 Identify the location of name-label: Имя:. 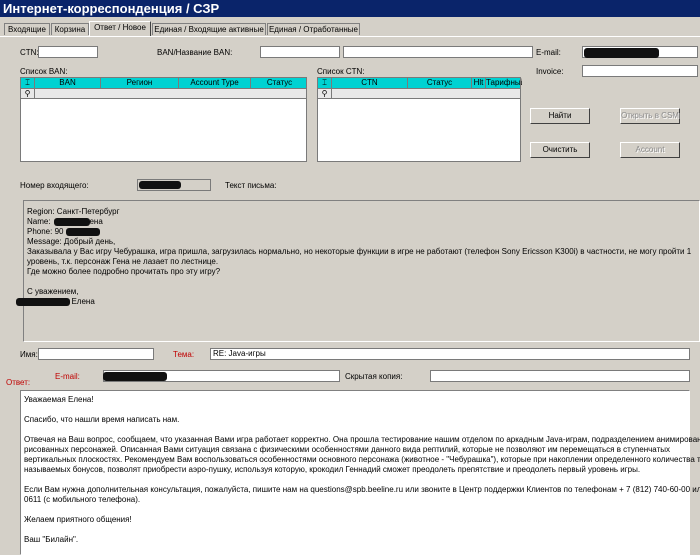
(29, 354).